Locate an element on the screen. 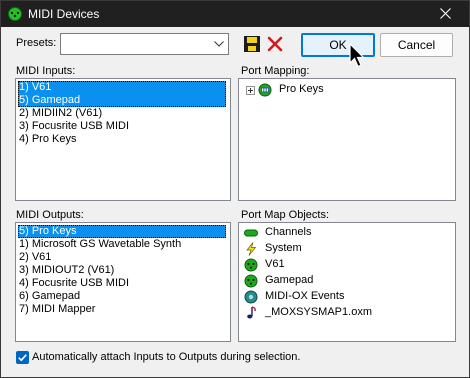 Image resolution: width=470 pixels, height=378 pixels. presets-combobox is located at coordinates (144, 44).